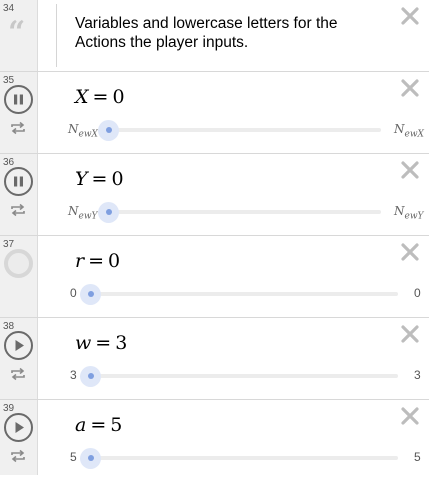 The image size is (429, 480). Describe the element at coordinates (73, 293) in the screenshot. I see `slider-min-label: 0` at that location.